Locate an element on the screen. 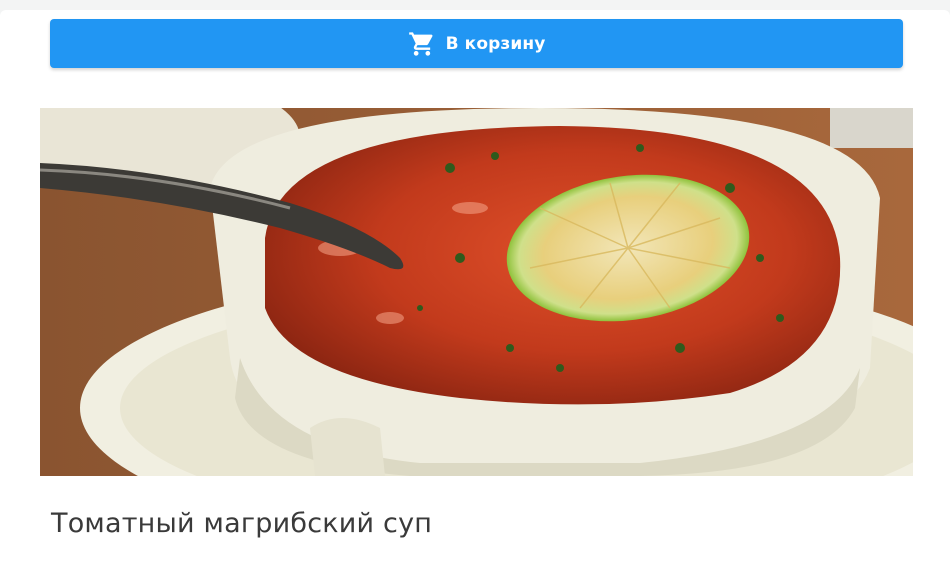 The height and width of the screenshot is (577, 950). shopping-cart-icon is located at coordinates (422, 44).